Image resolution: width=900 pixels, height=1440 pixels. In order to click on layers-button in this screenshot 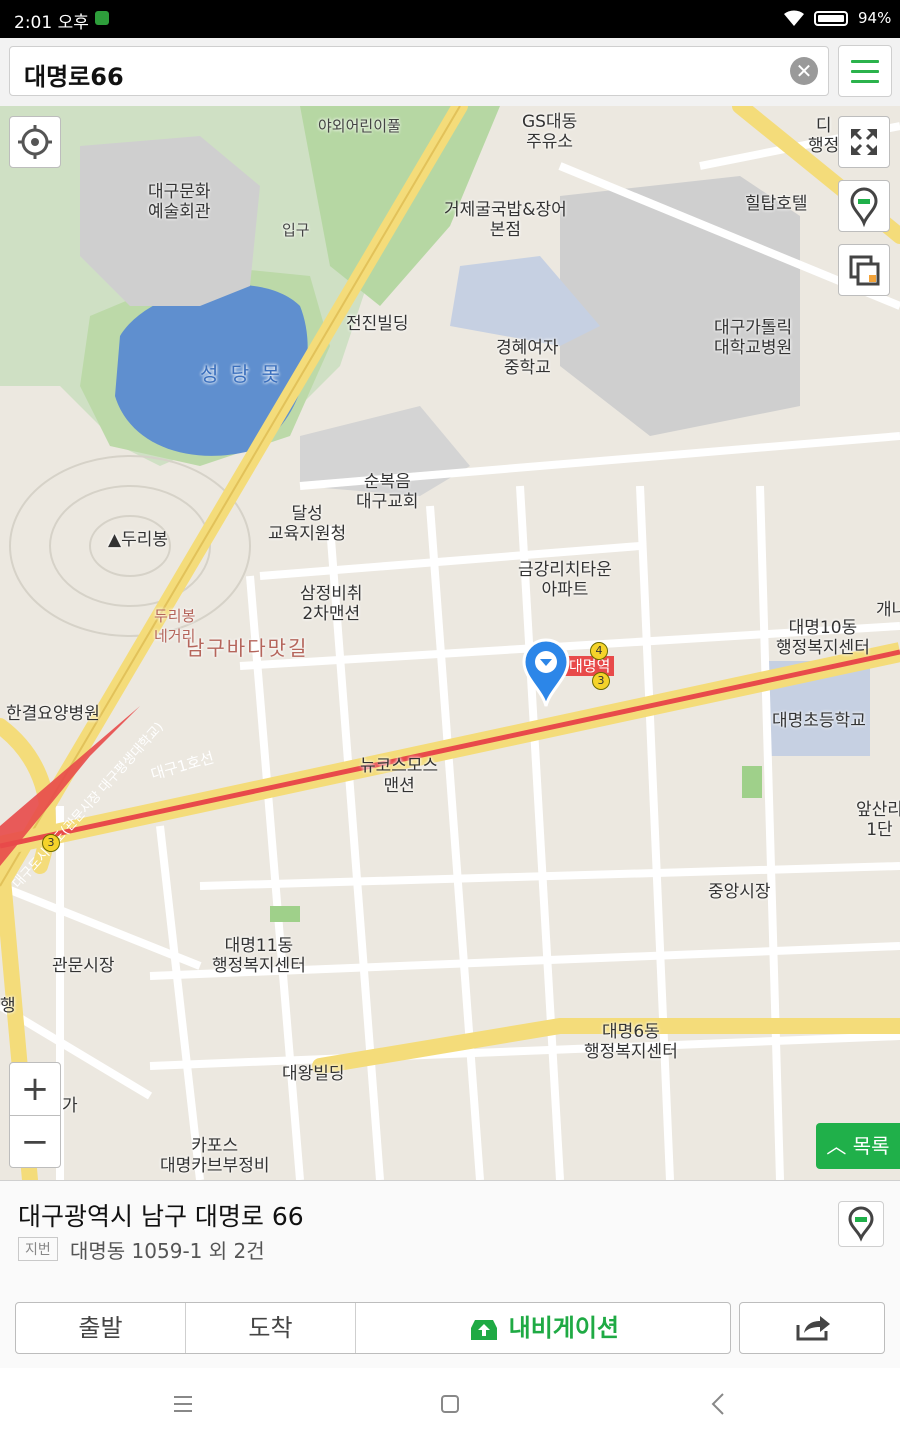, I will do `click(864, 270)`.